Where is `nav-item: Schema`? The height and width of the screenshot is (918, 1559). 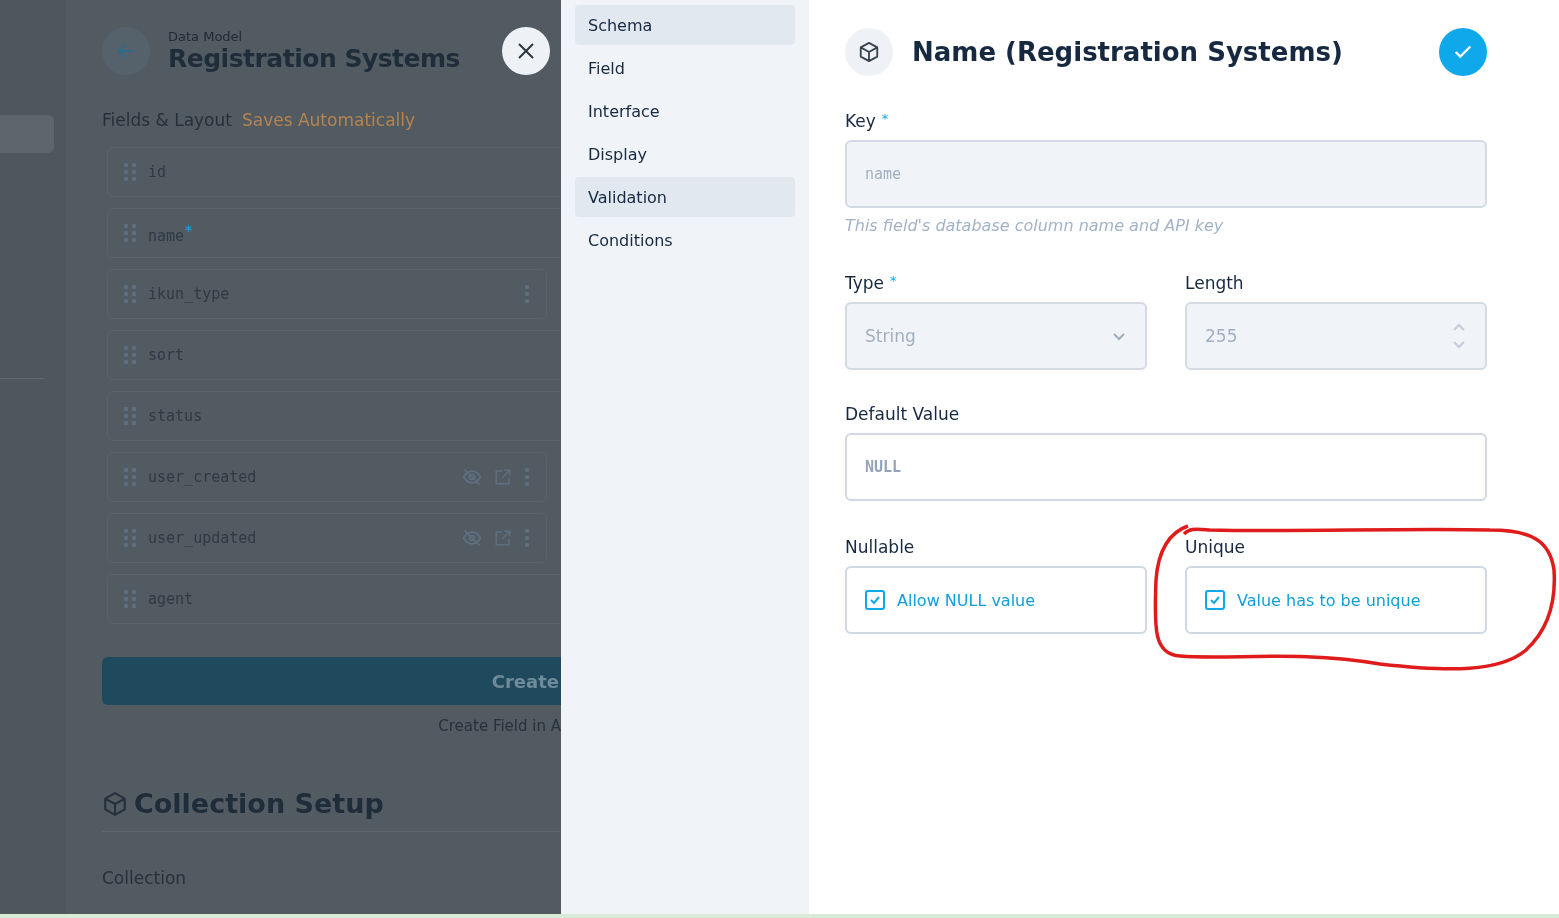 nav-item: Schema is located at coordinates (685, 25).